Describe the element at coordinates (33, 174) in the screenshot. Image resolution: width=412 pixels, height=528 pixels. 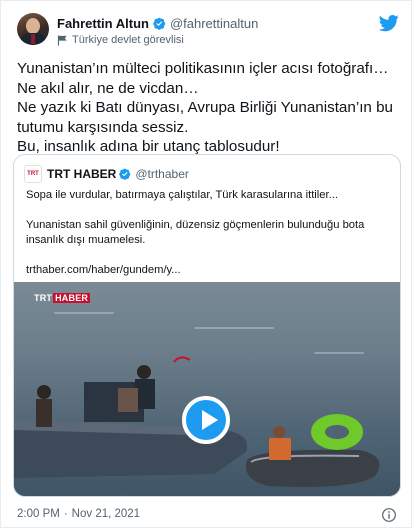
I see `trt-logo: TRT` at that location.